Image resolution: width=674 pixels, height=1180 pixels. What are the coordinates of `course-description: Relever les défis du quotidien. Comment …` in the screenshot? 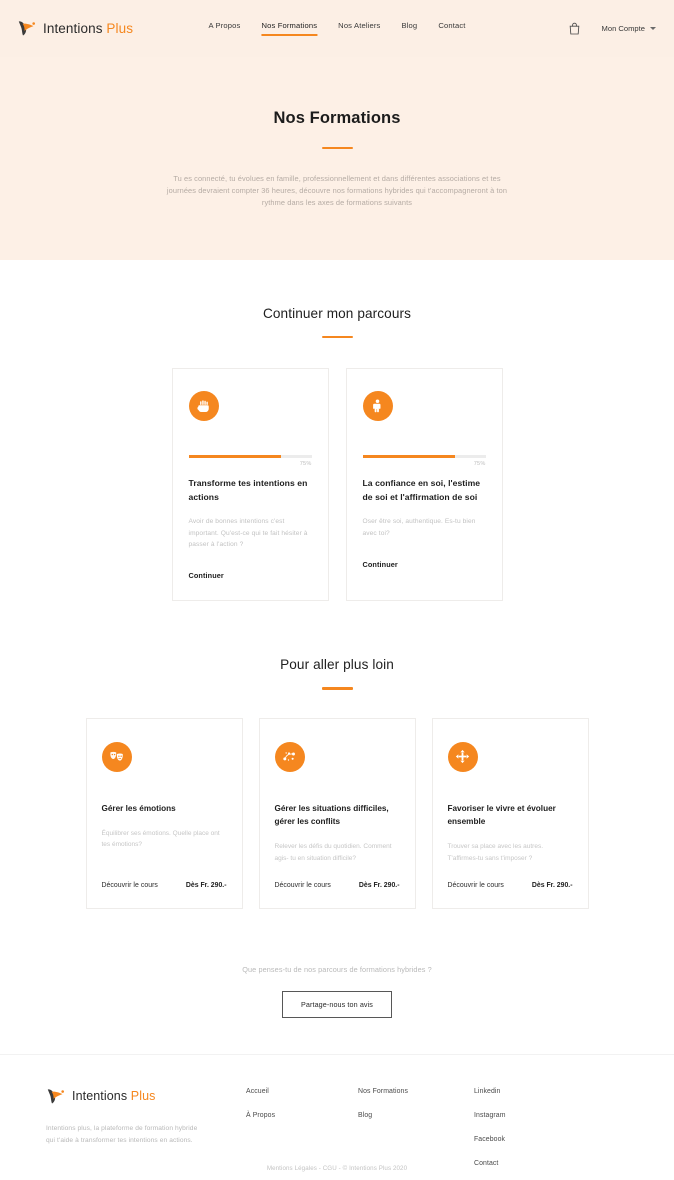 It's located at (333, 852).